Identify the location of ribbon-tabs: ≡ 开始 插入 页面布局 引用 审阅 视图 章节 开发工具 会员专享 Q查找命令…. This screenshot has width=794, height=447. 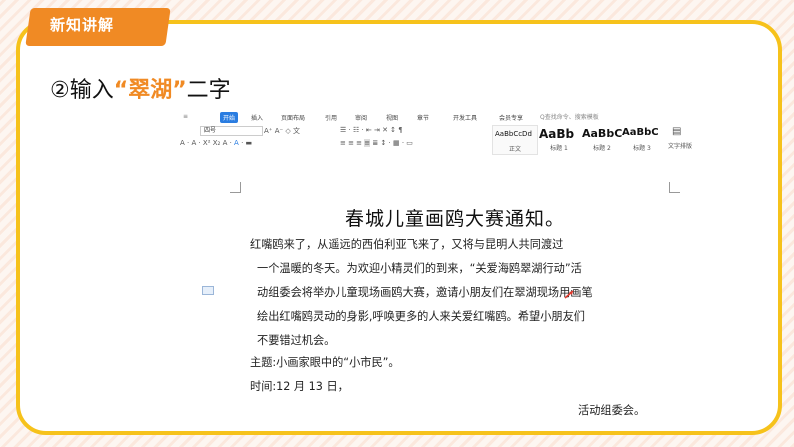
(447, 117).